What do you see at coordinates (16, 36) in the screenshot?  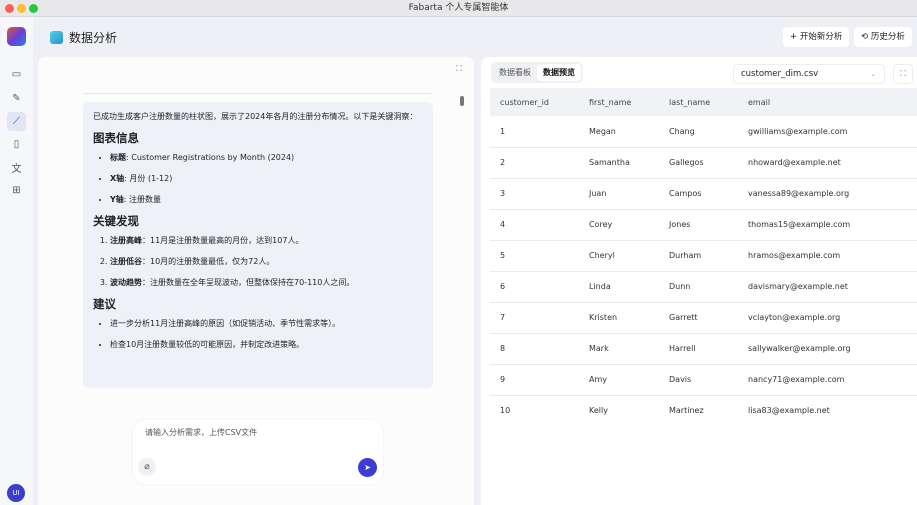 I see `app-logo` at bounding box center [16, 36].